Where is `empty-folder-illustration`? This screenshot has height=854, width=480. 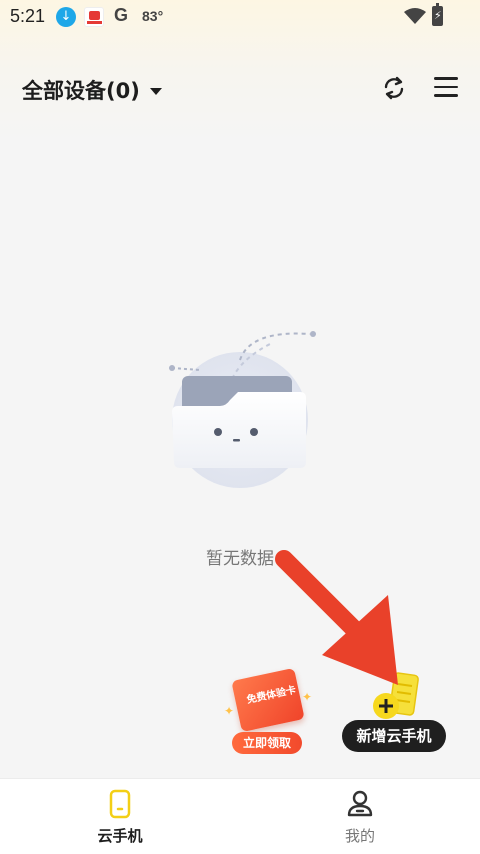 empty-folder-illustration is located at coordinates (242, 409).